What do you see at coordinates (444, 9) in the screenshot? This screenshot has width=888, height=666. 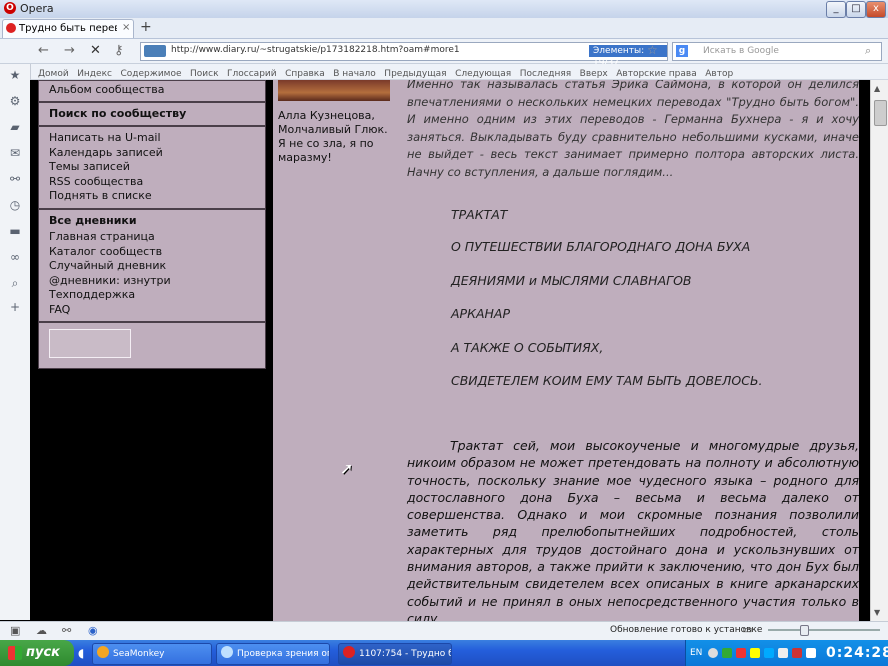 I see `title-bar: O Opera _ □ x` at bounding box center [444, 9].